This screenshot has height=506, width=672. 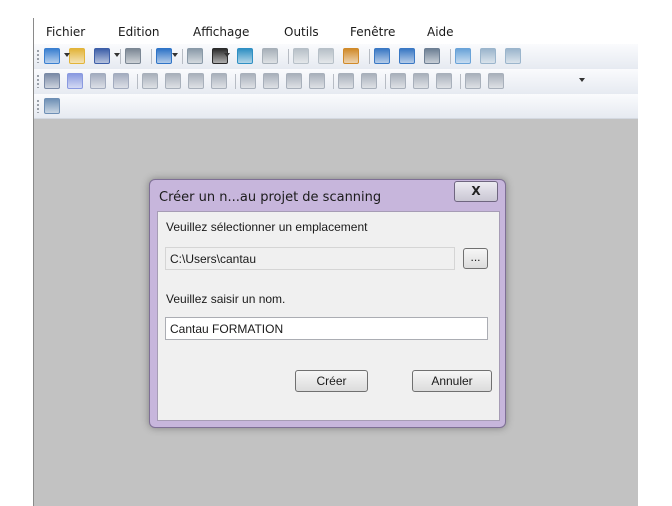 I want to click on menu-fichier: Fichier, so click(x=65, y=32).